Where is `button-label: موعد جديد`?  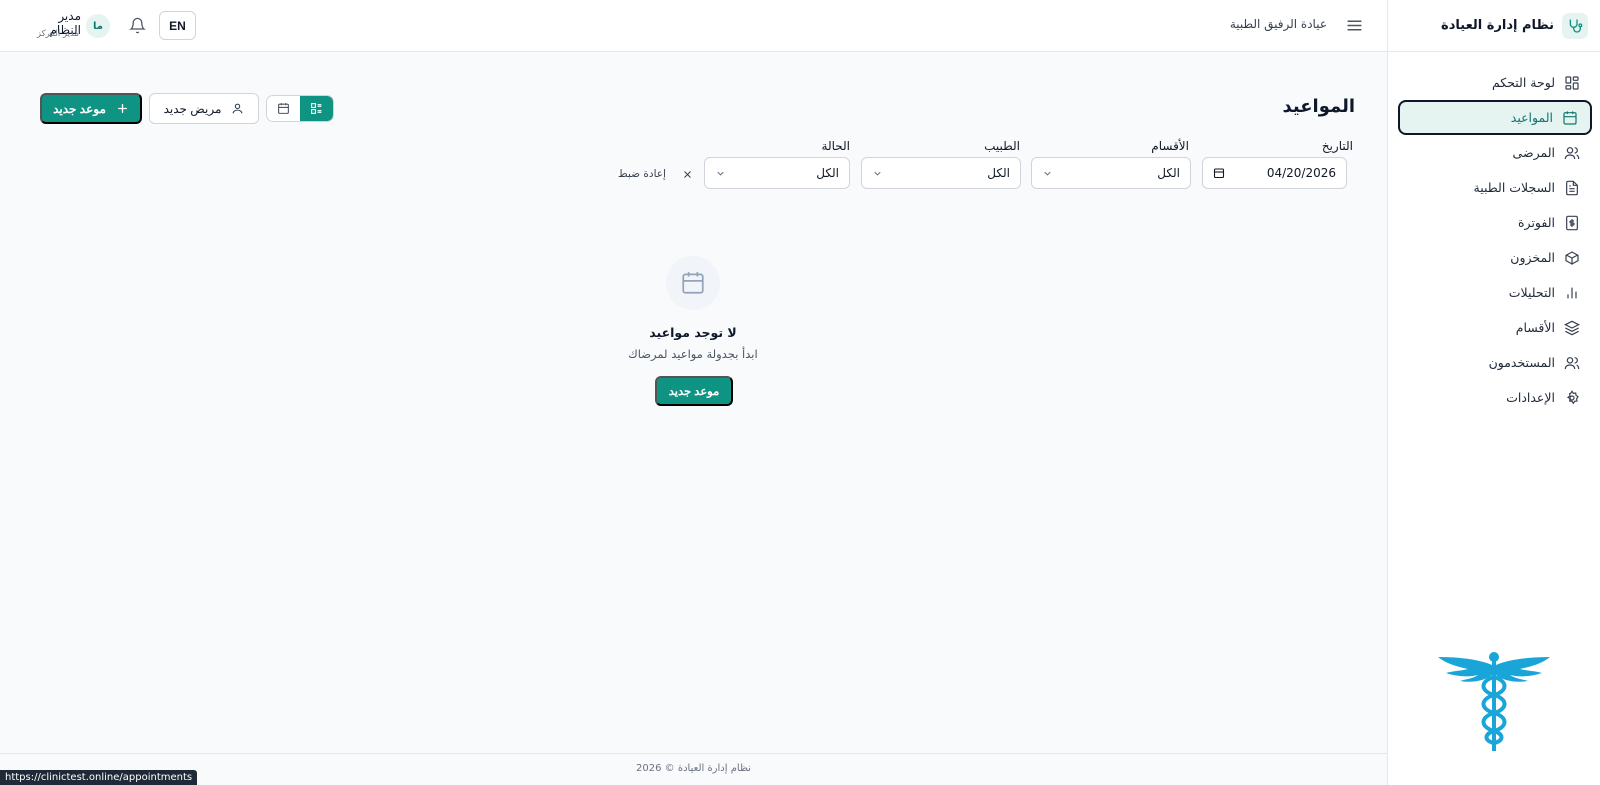
button-label: موعد جديد is located at coordinates (79, 108).